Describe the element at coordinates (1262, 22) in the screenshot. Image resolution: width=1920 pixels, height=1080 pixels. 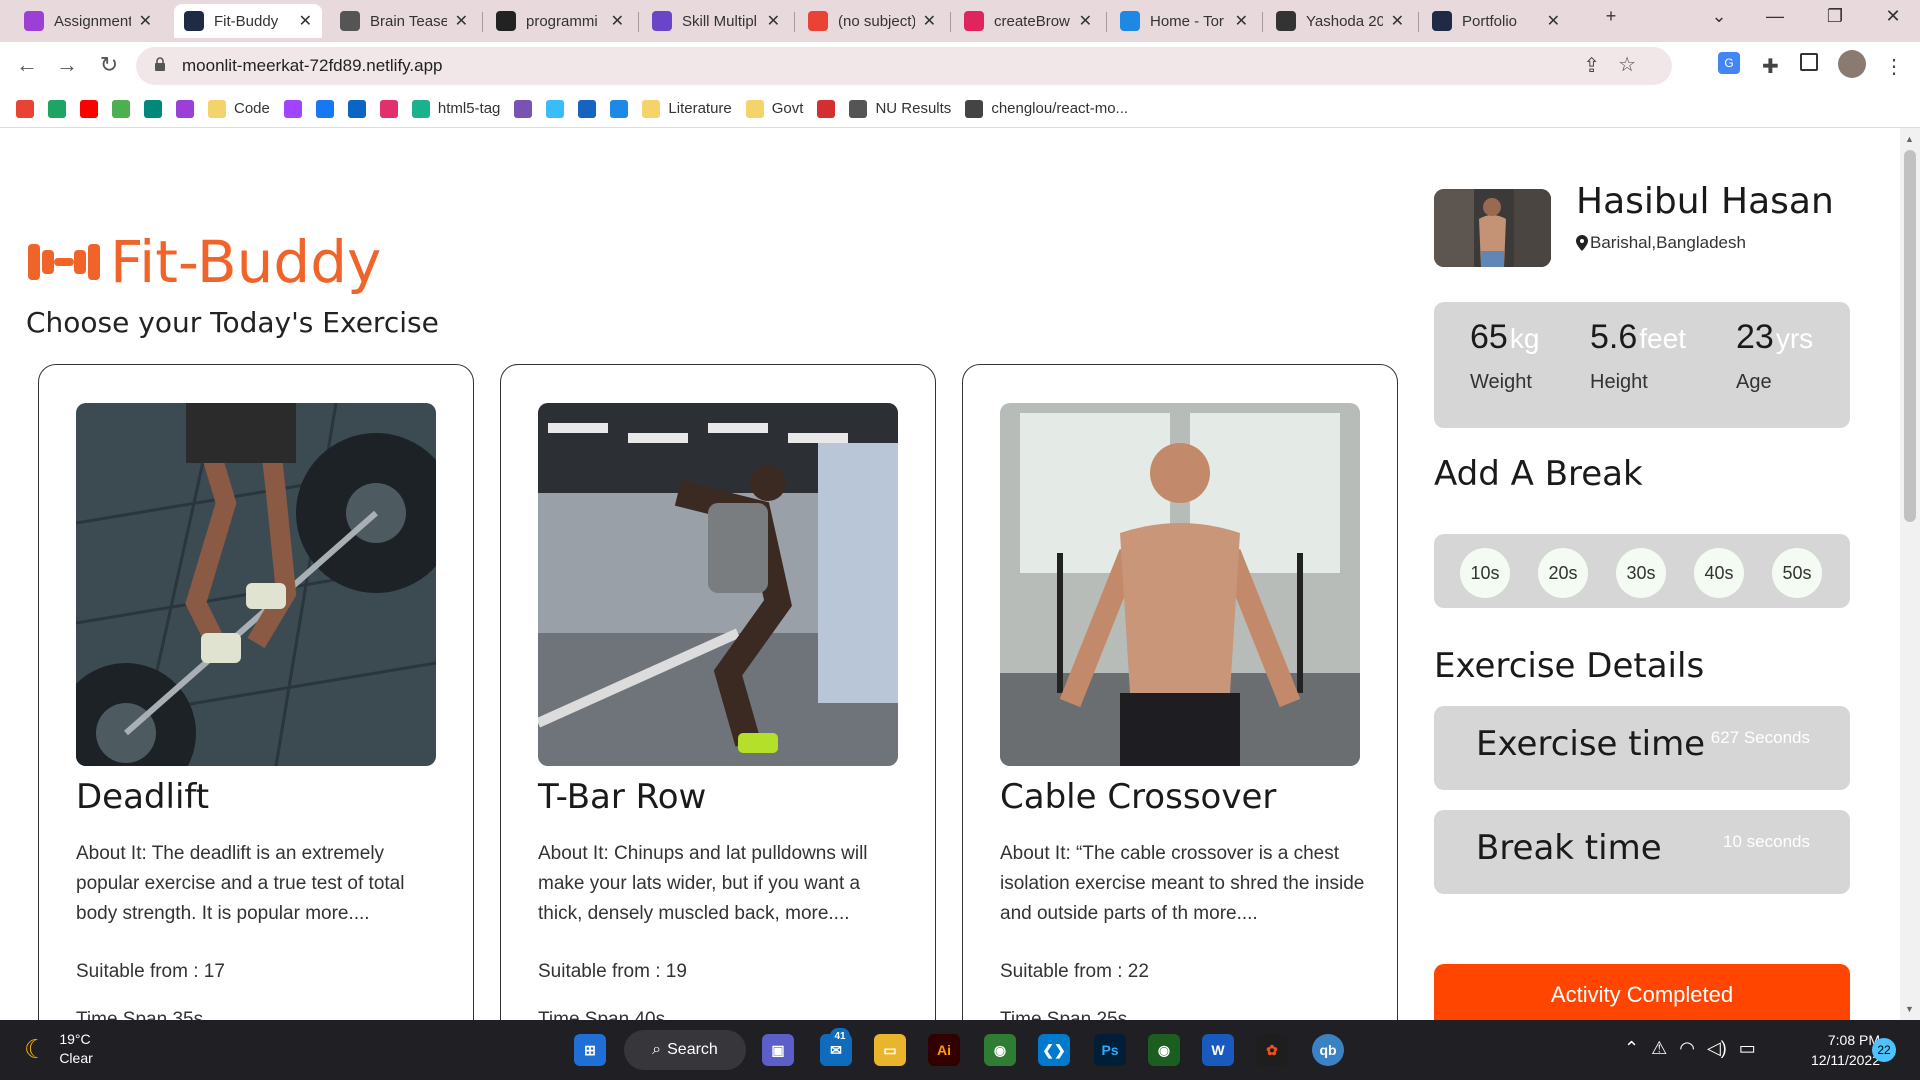
I see `tab-separator` at that location.